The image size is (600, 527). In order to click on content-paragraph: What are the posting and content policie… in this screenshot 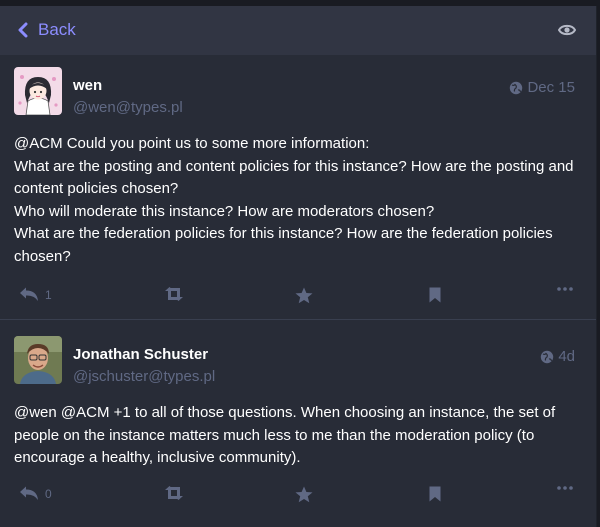, I will do `click(294, 177)`.